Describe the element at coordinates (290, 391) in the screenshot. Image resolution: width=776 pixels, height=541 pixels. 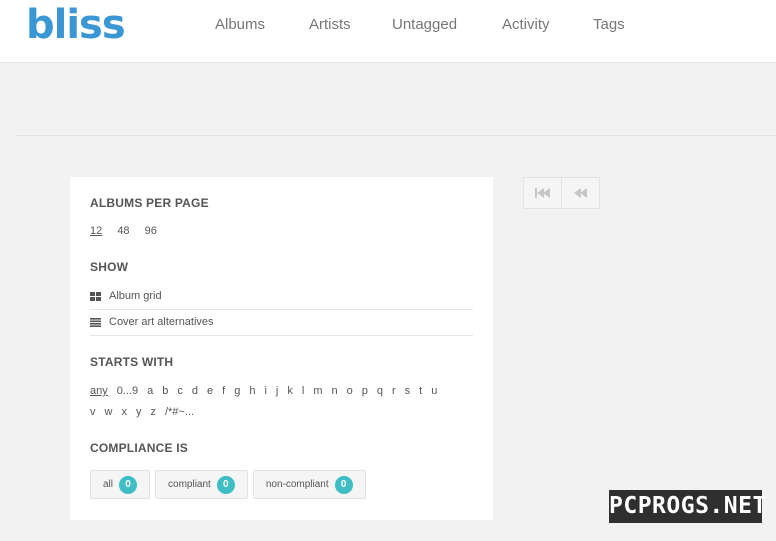
I see `starts-with-option: k` at that location.